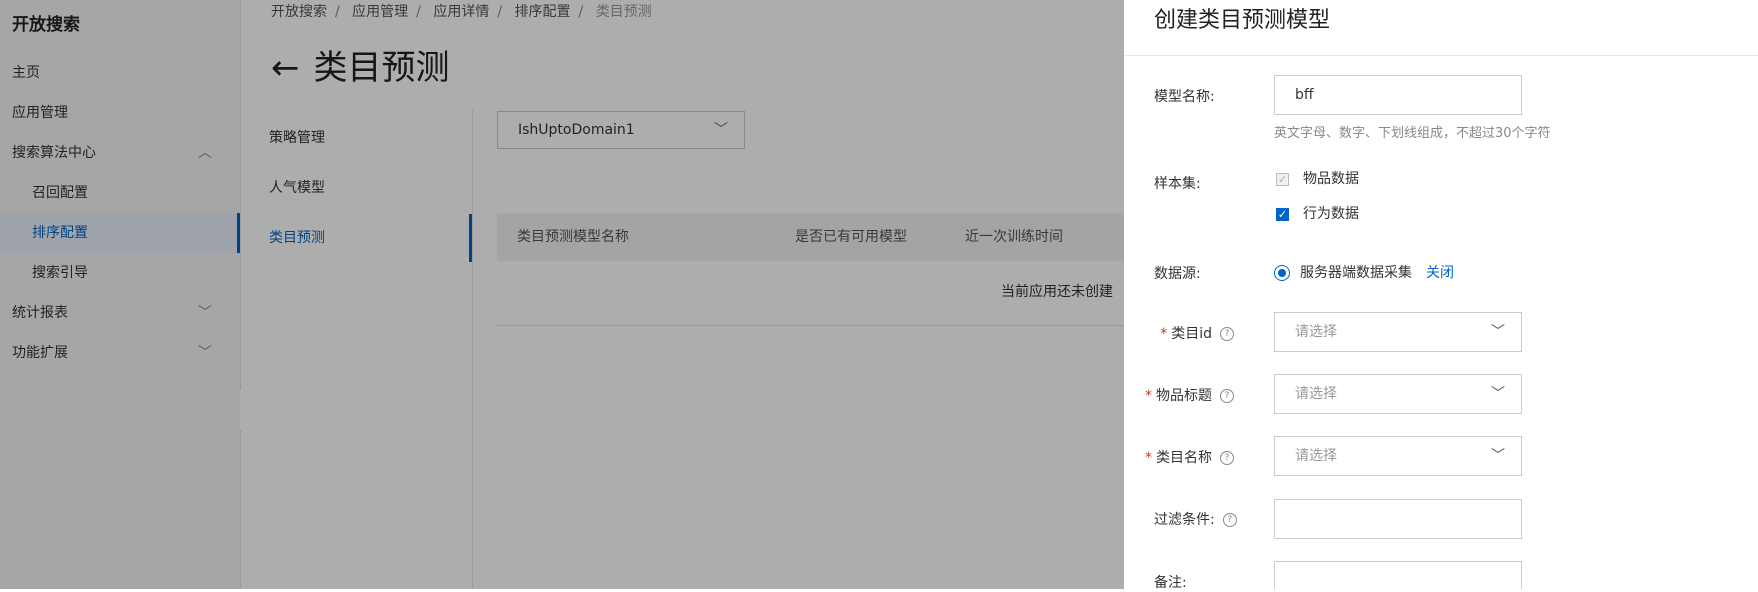 Image resolution: width=1758 pixels, height=592 pixels. What do you see at coordinates (1184, 520) in the screenshot?
I see `field-label: 过滤条件:` at bounding box center [1184, 520].